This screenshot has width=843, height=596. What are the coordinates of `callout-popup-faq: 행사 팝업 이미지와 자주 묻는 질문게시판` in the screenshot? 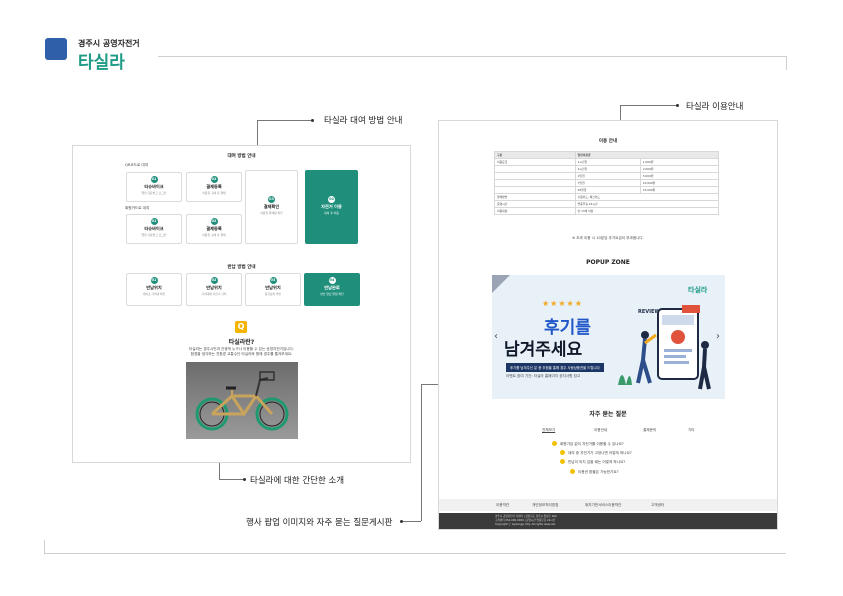 It's located at (319, 523).